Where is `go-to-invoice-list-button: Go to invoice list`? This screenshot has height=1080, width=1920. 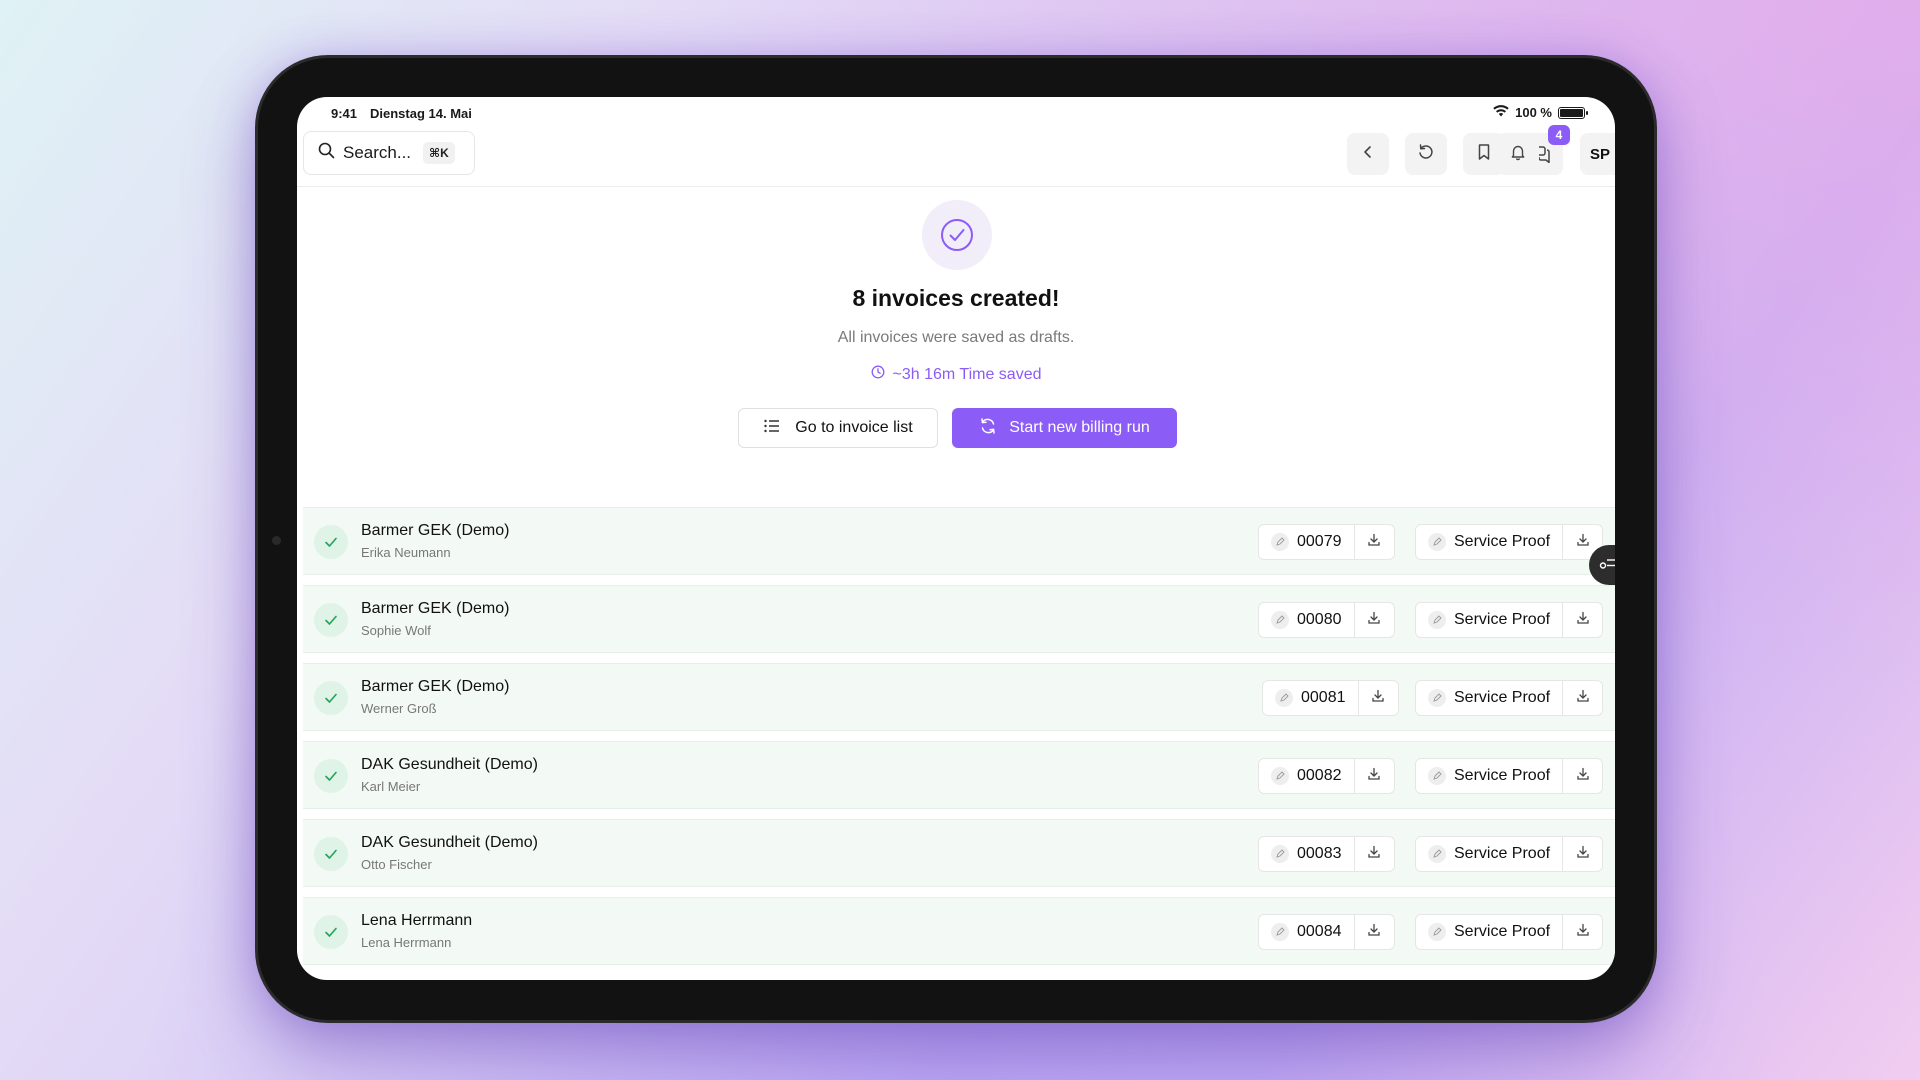 go-to-invoice-list-button: Go to invoice list is located at coordinates (838, 428).